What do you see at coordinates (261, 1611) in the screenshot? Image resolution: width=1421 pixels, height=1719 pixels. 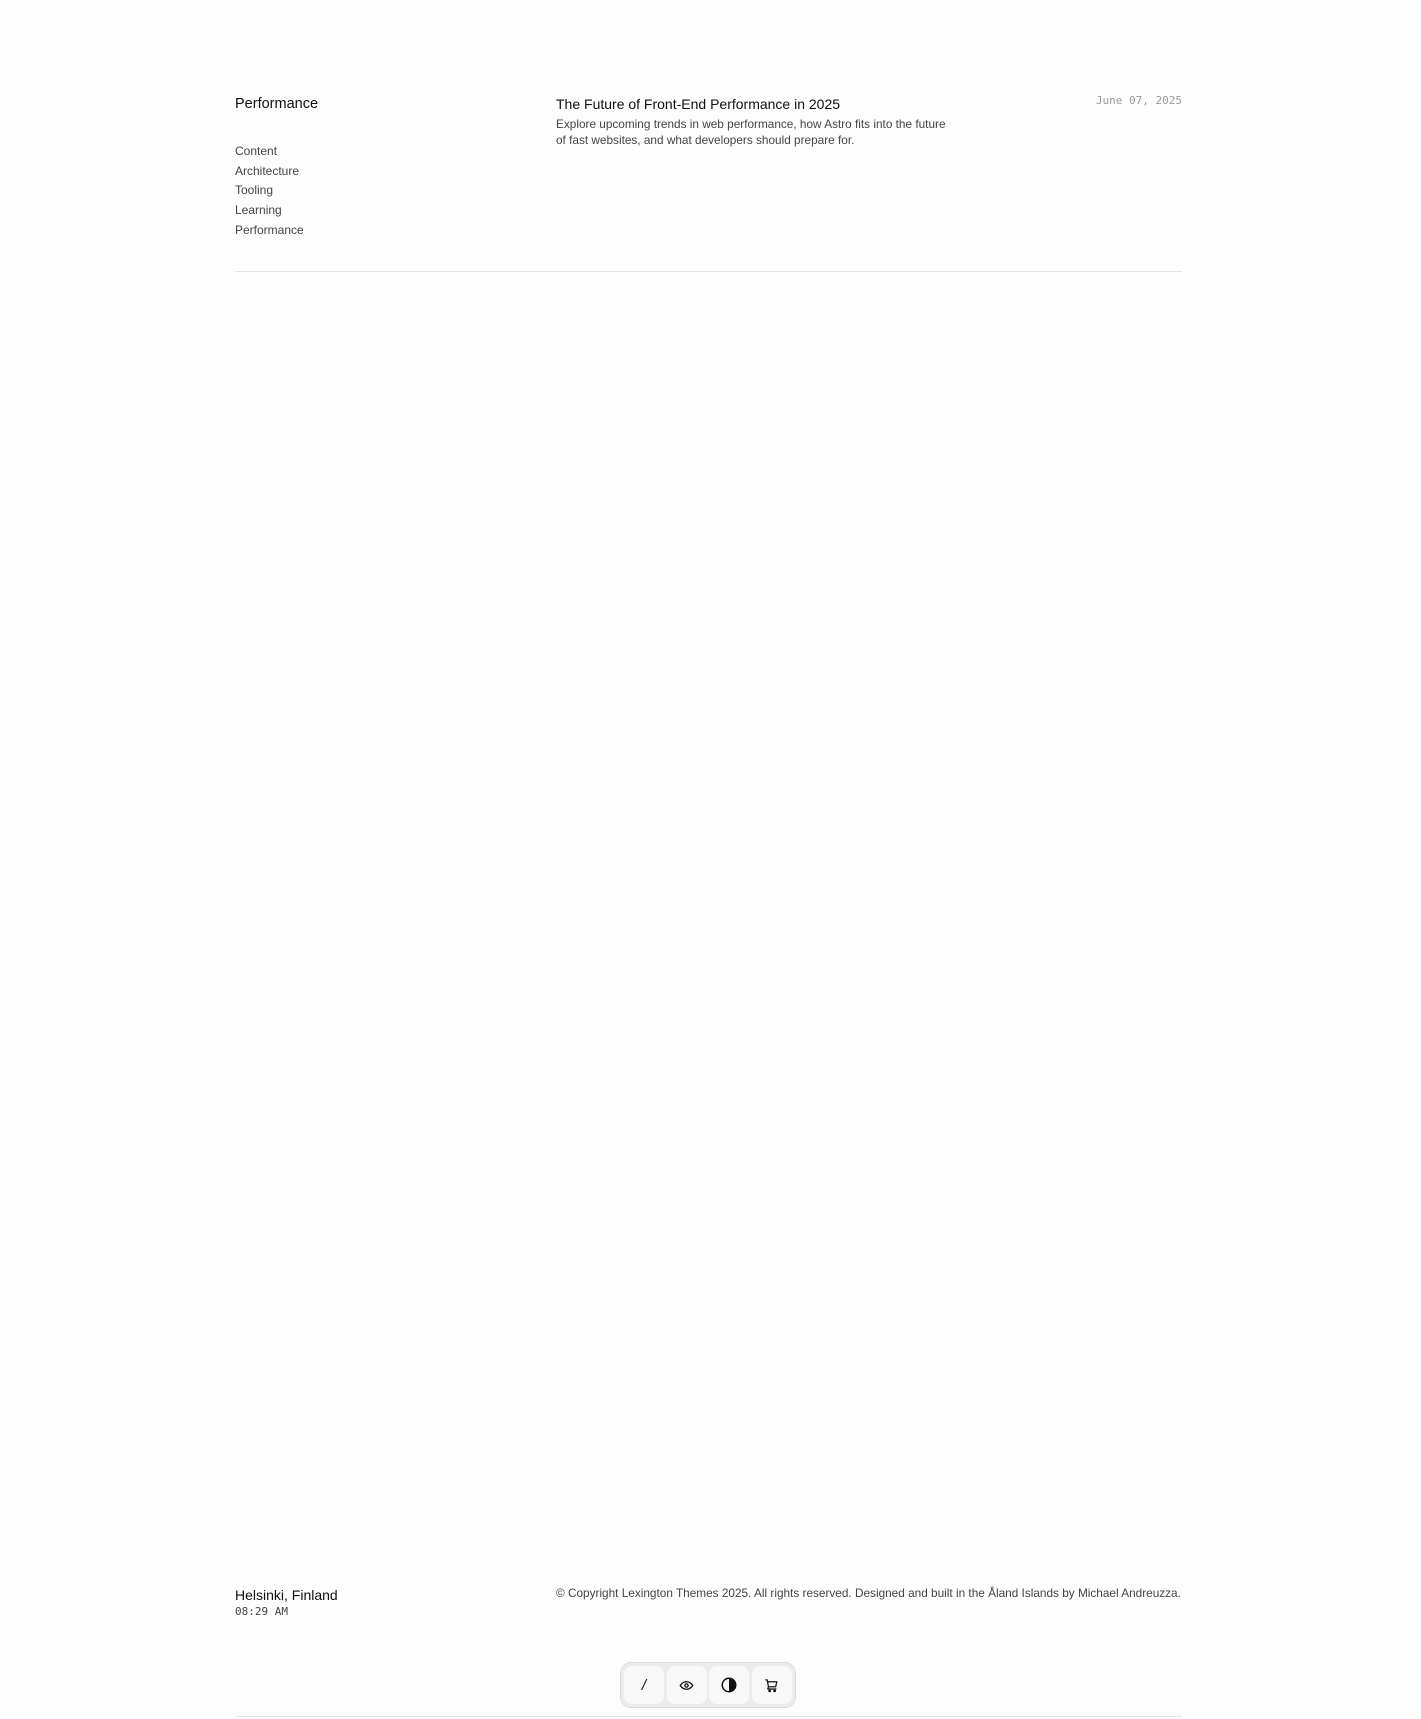 I see `local-time: 08:29 AM` at bounding box center [261, 1611].